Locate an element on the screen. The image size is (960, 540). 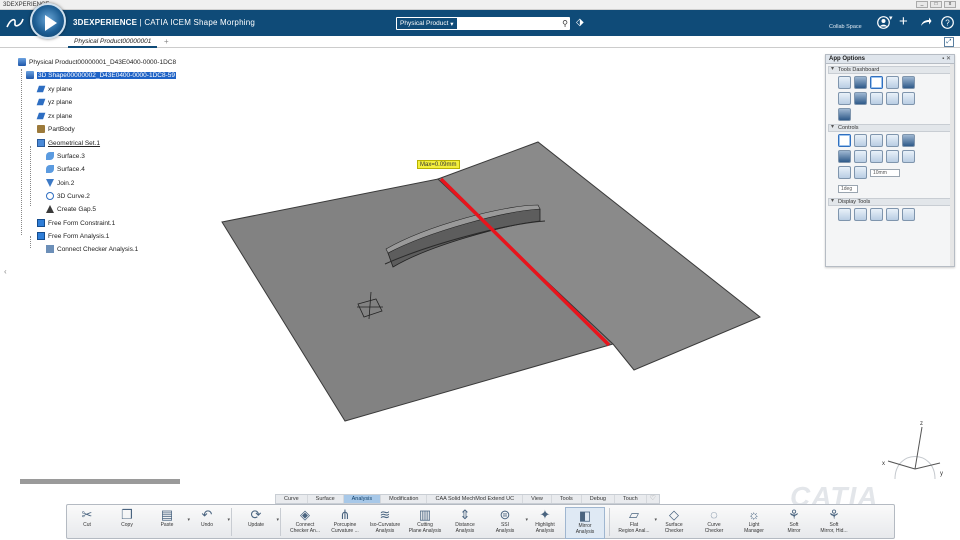
mirror-analysis-button: ◧ Mirror Analysis is located at coordinates (585, 523).